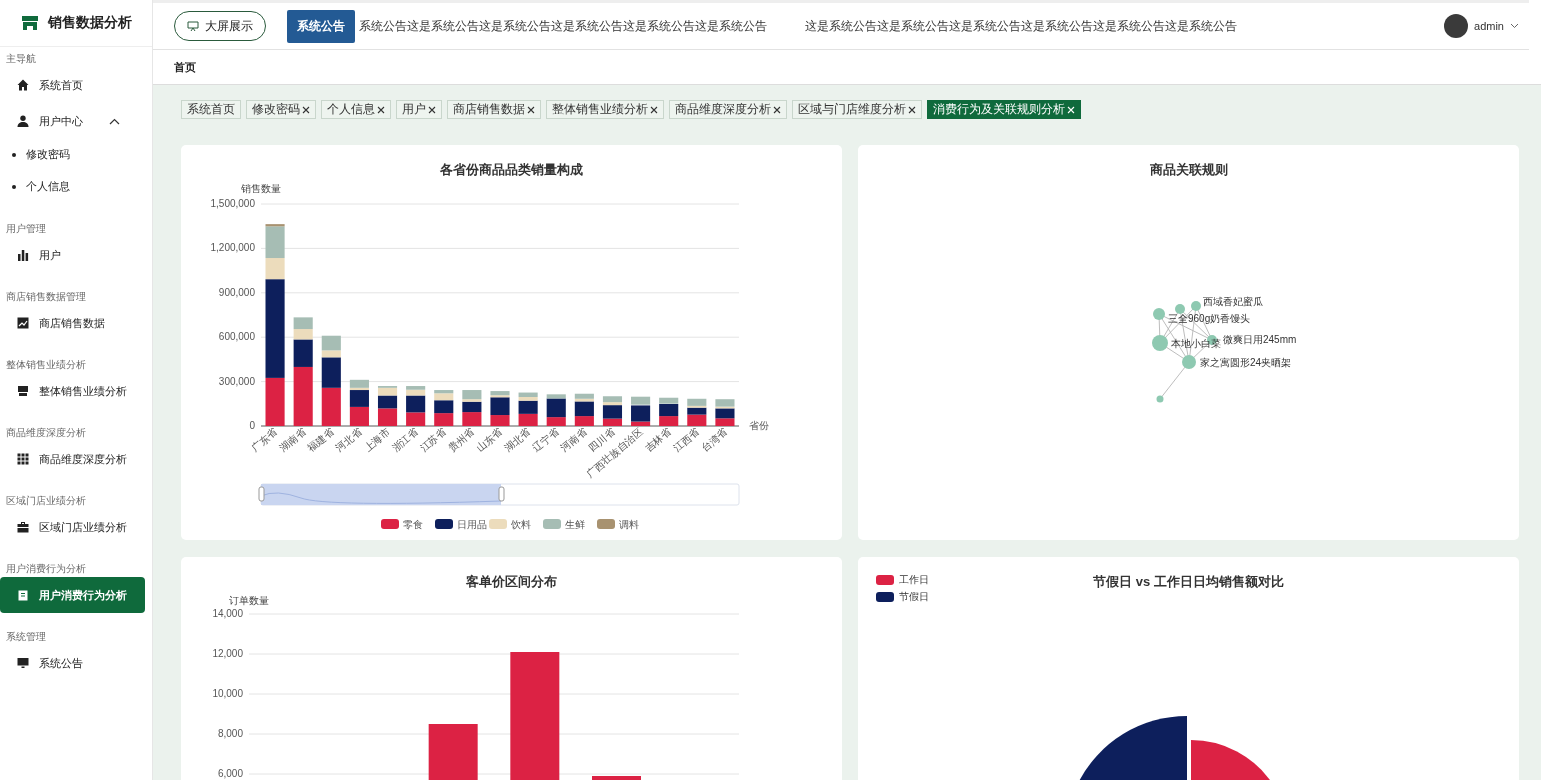 The width and height of the screenshot is (1541, 780). What do you see at coordinates (227, 613) in the screenshot?
I see `axis-tick-label: 14,000` at bounding box center [227, 613].